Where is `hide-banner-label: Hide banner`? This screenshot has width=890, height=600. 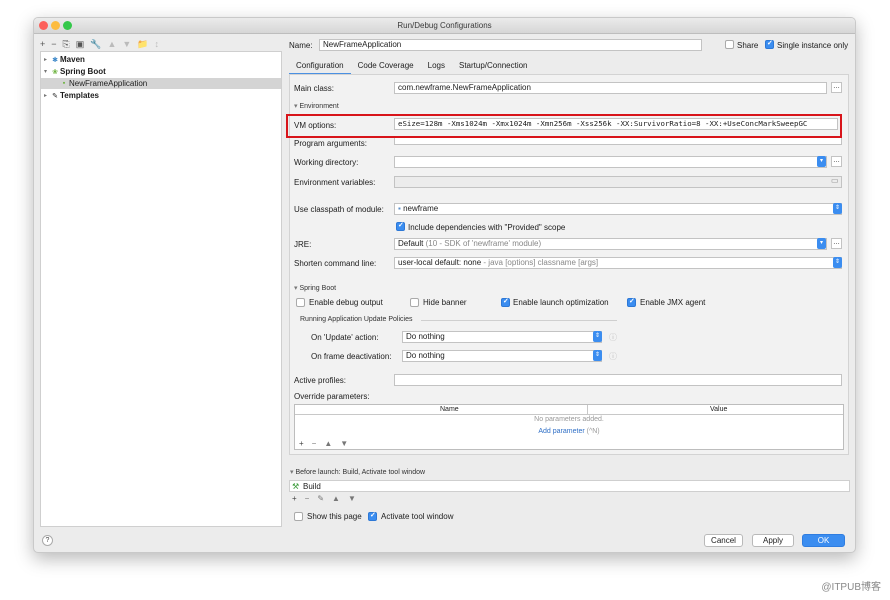 hide-banner-label: Hide banner is located at coordinates (445, 302).